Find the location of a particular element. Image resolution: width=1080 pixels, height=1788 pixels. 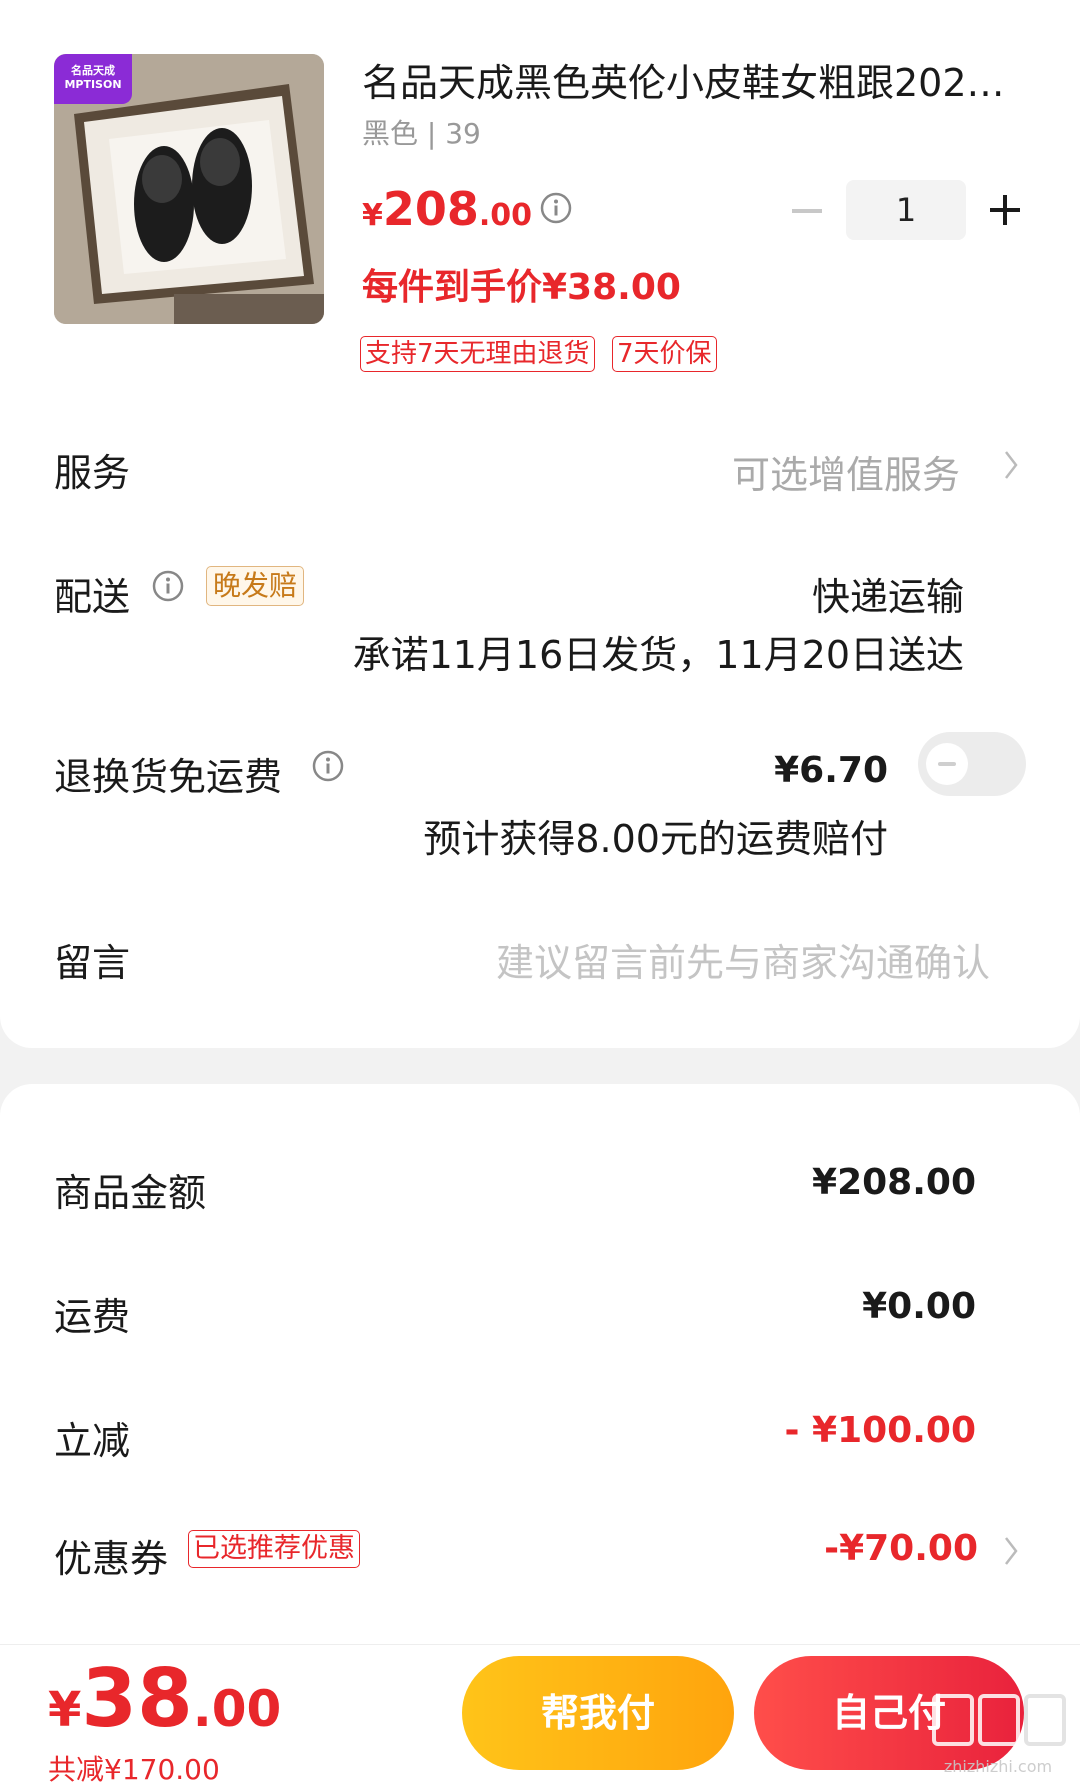

goods-amount-label: 商品金额 is located at coordinates (130, 1193).